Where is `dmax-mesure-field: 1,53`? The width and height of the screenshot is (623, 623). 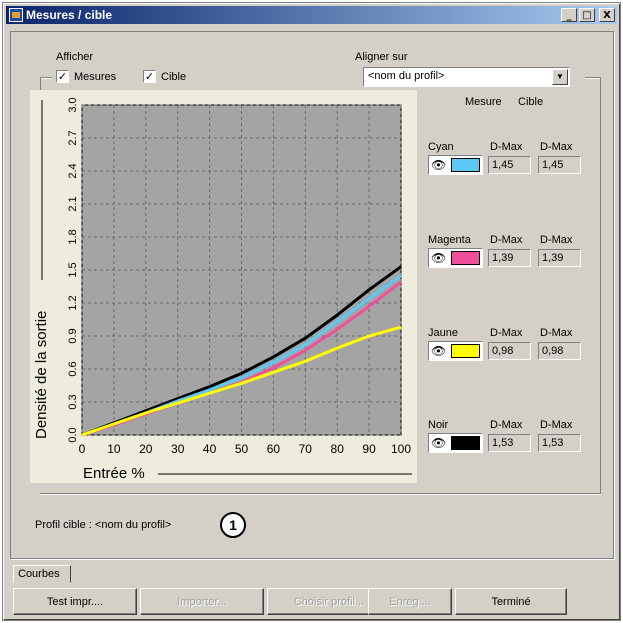
dmax-mesure-field: 1,53 is located at coordinates (509, 443).